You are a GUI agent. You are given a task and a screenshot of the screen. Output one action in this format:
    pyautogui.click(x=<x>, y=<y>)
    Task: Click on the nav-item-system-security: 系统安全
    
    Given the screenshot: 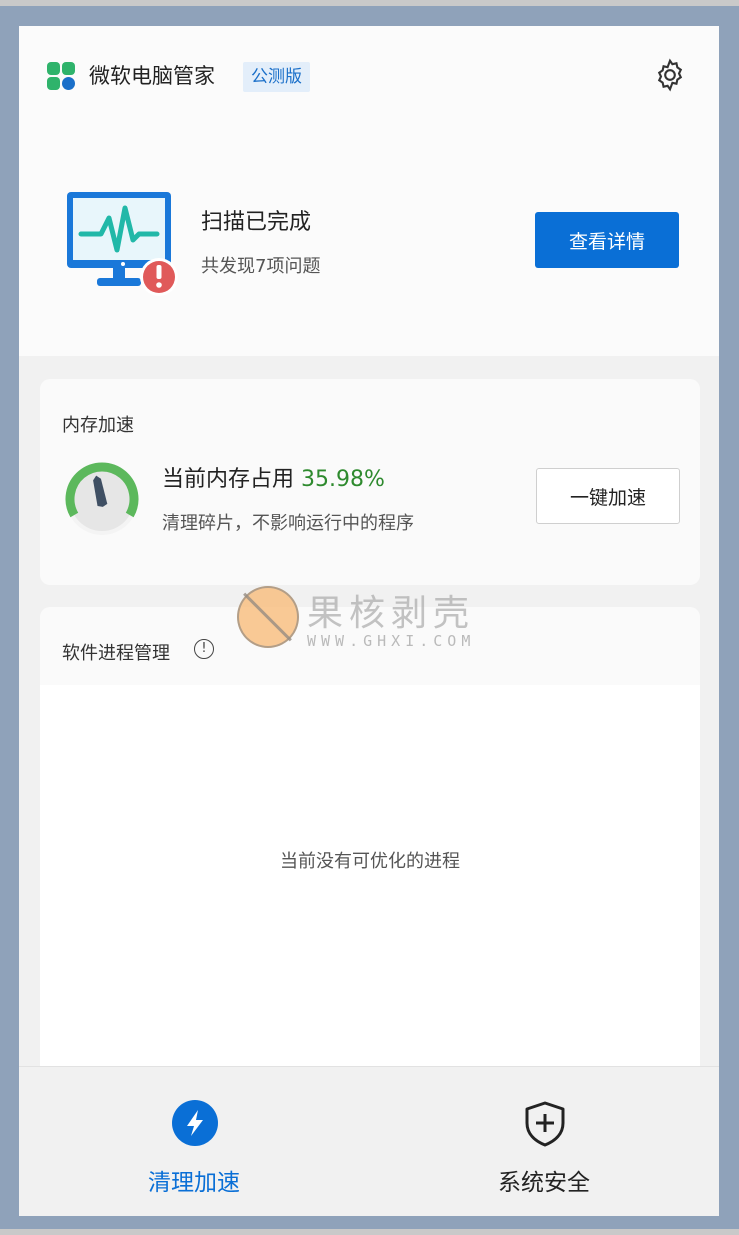 What is the action you would take?
    pyautogui.click(x=544, y=1141)
    